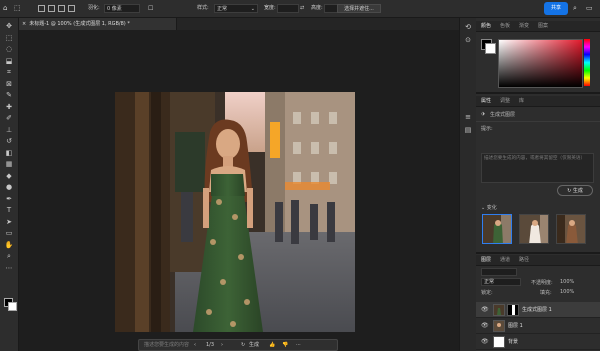 This screenshot has height=351, width=600. I want to click on marquee-icon: ⬚, so click(9, 38).